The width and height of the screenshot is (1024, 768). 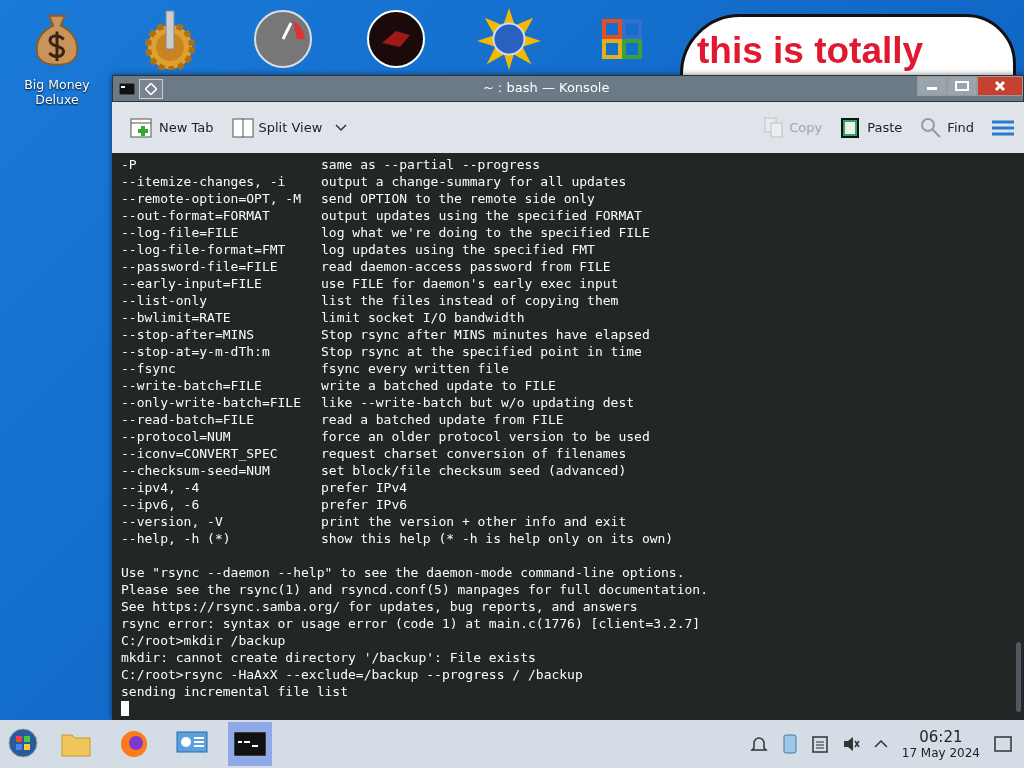 What do you see at coordinates (478, 402) in the screenshot?
I see `option-description: like --write-batch but w/o updating dest` at bounding box center [478, 402].